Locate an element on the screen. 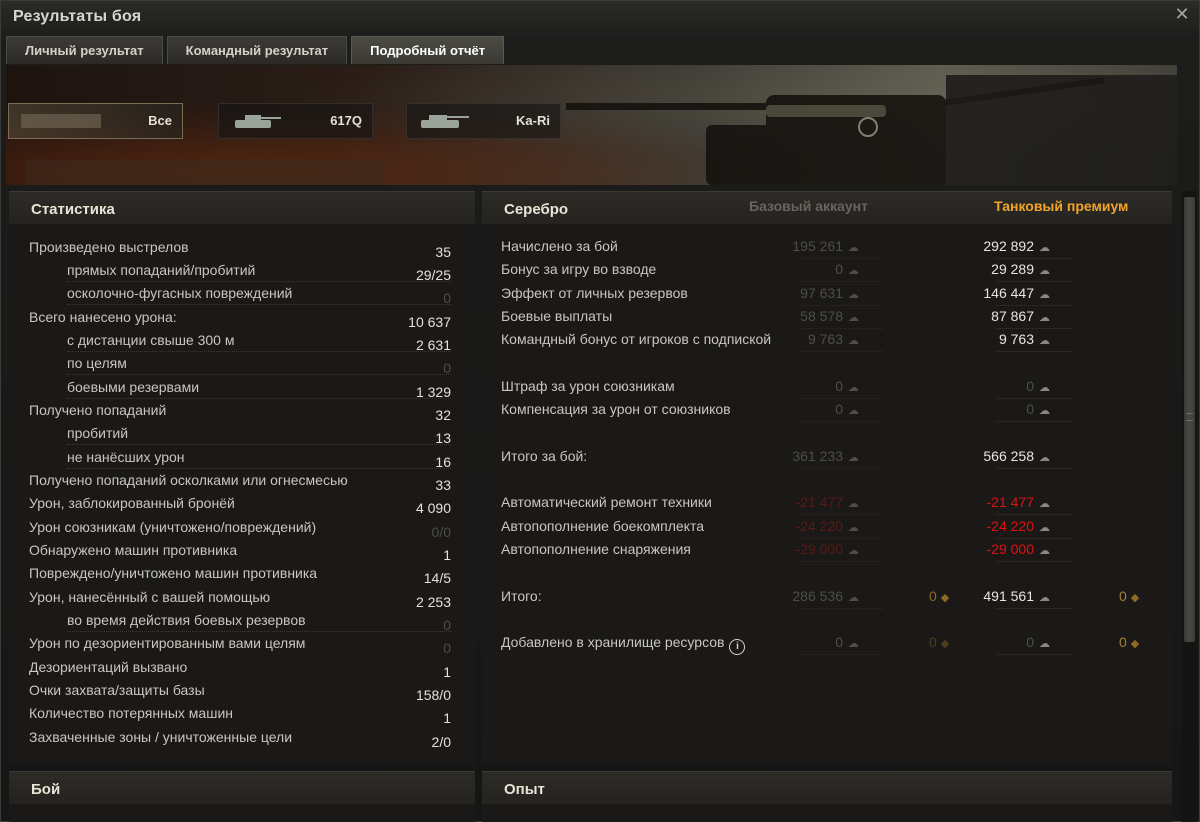  stat-label: по целям is located at coordinates (97, 363).